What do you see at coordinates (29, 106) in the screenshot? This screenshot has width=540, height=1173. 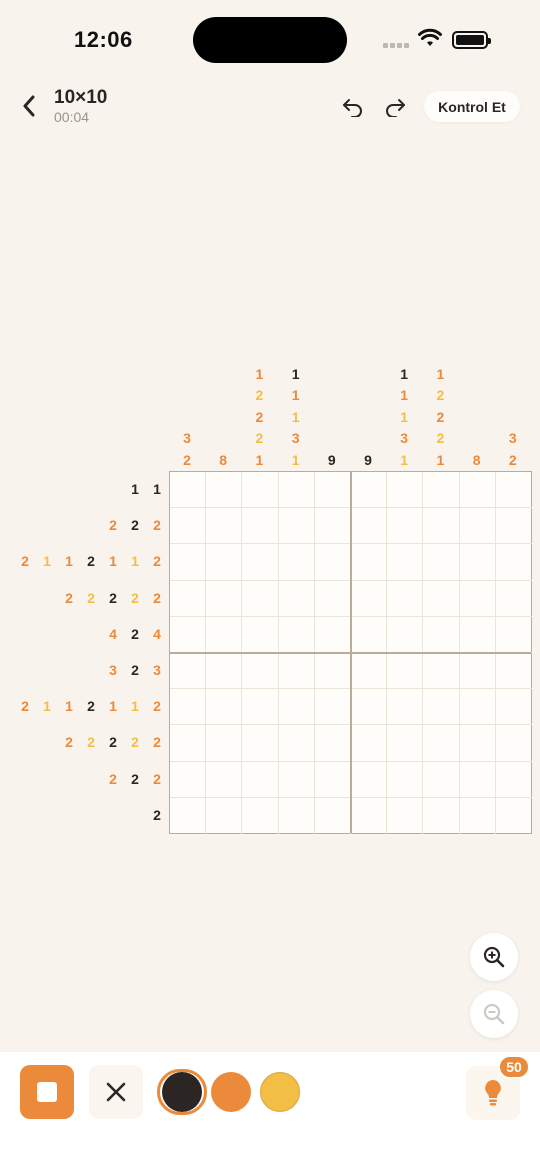 I see `back-button` at bounding box center [29, 106].